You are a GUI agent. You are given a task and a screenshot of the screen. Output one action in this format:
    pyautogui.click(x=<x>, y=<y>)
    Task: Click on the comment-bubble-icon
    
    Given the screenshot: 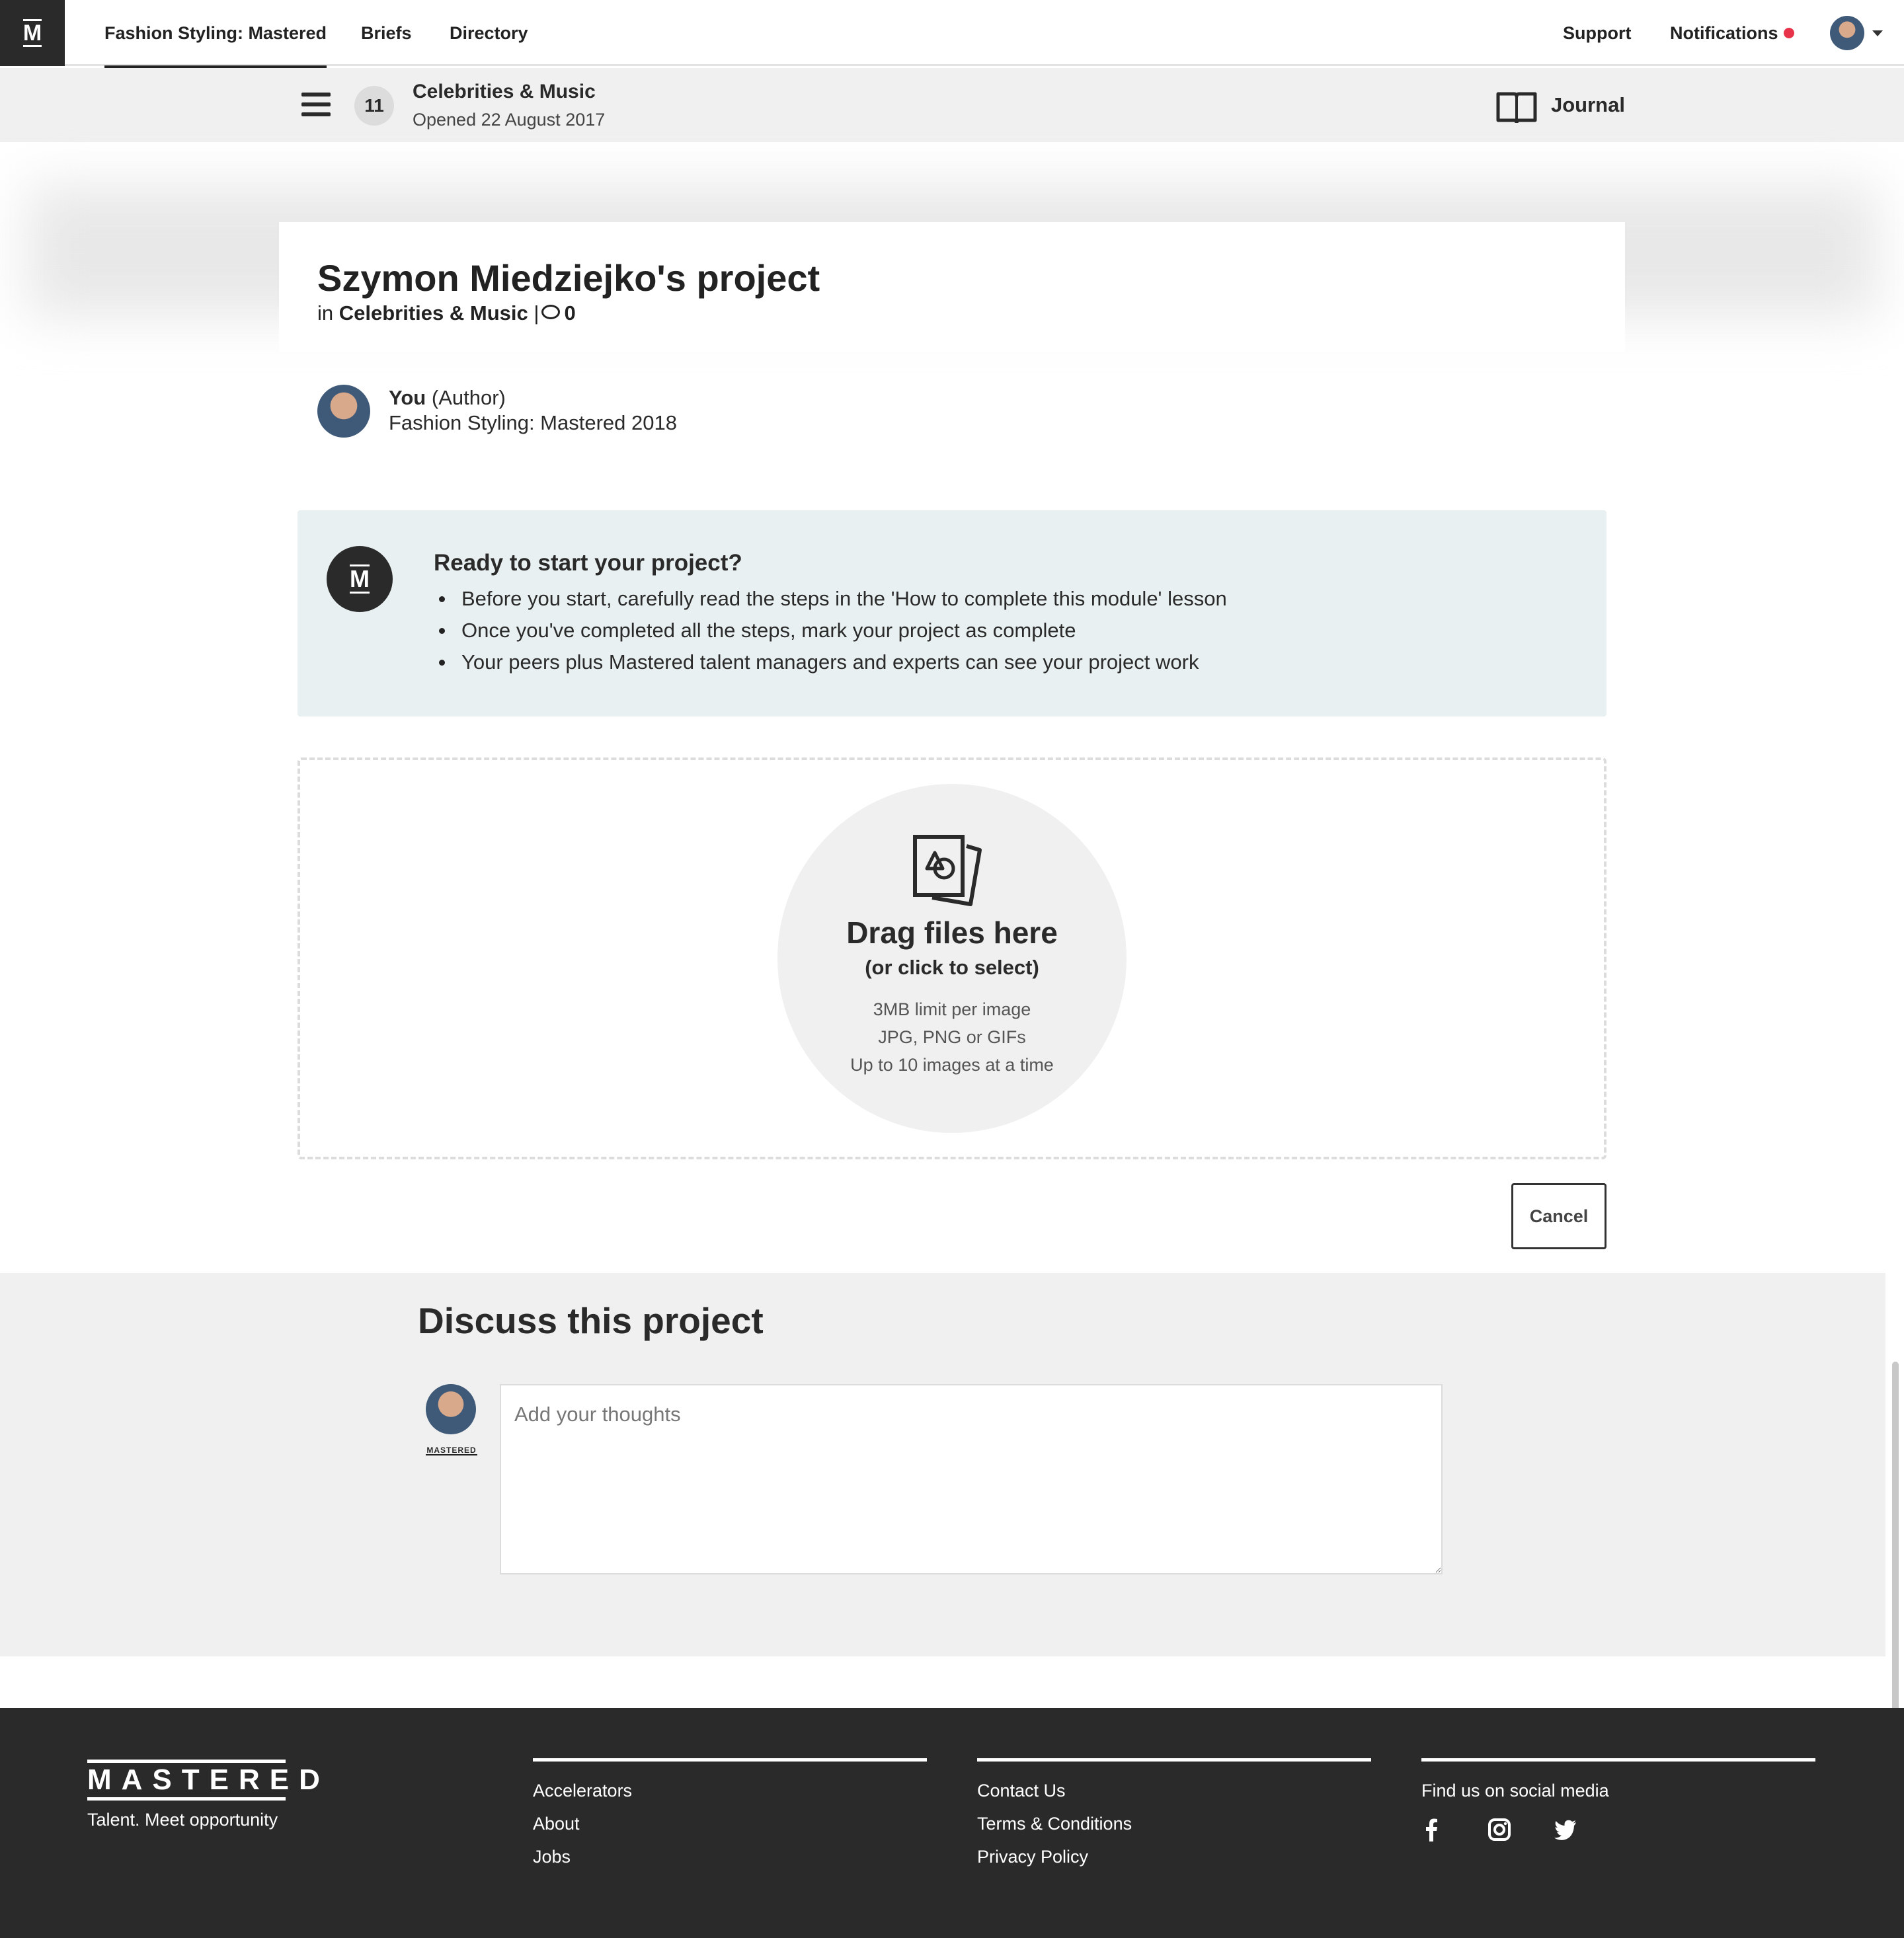 What is the action you would take?
    pyautogui.click(x=551, y=311)
    